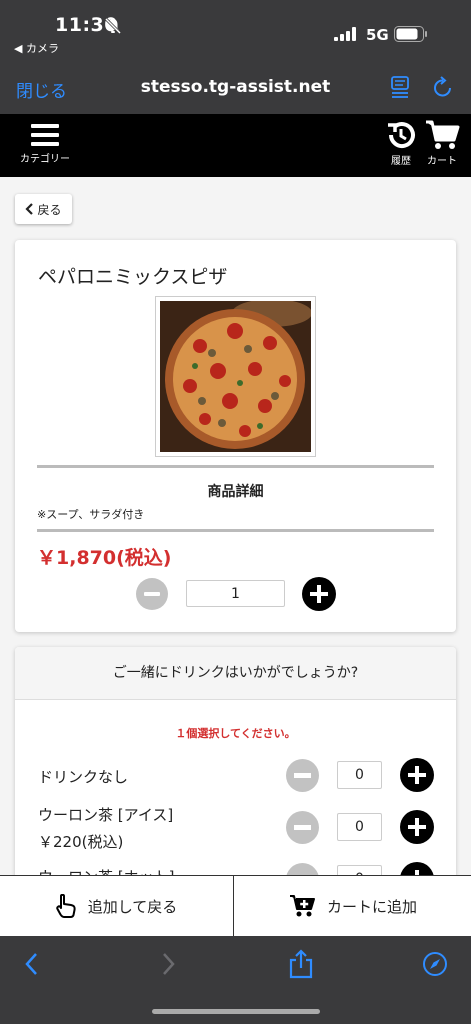  What do you see at coordinates (235, 593) in the screenshot?
I see `quantity-input` at bounding box center [235, 593].